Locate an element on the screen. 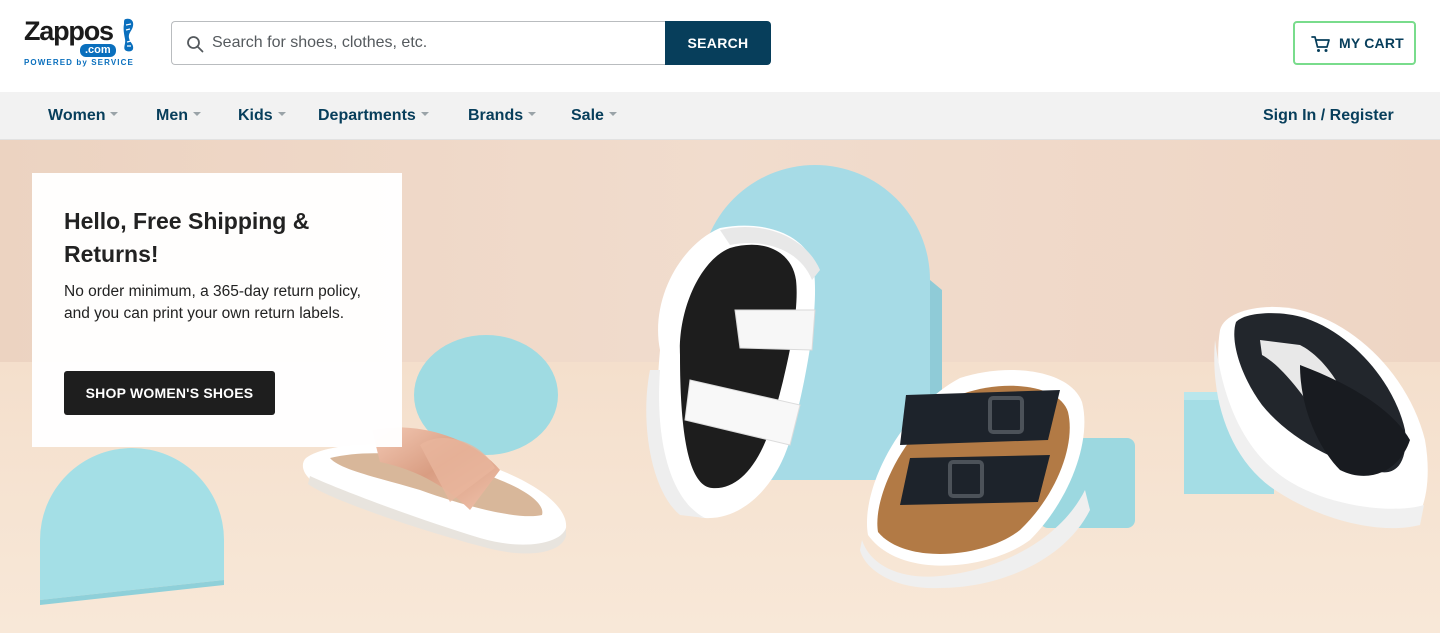  logo-wordmark: Zappos is located at coordinates (69, 31).